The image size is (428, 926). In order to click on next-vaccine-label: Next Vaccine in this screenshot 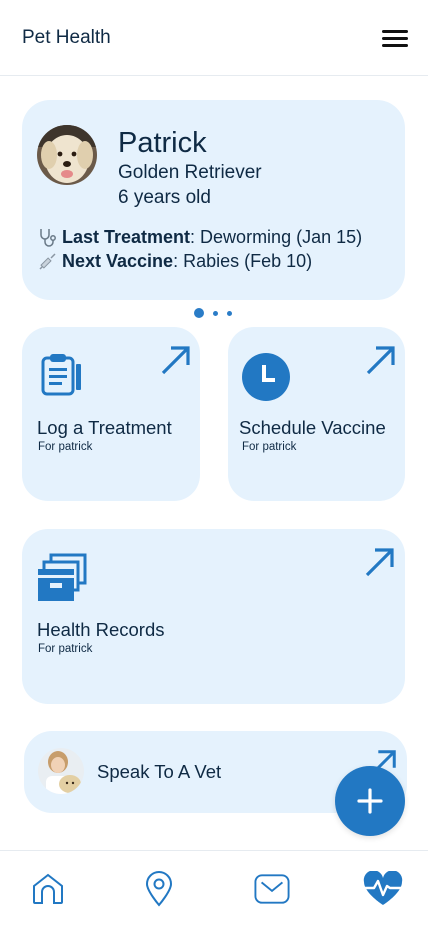, I will do `click(118, 261)`.